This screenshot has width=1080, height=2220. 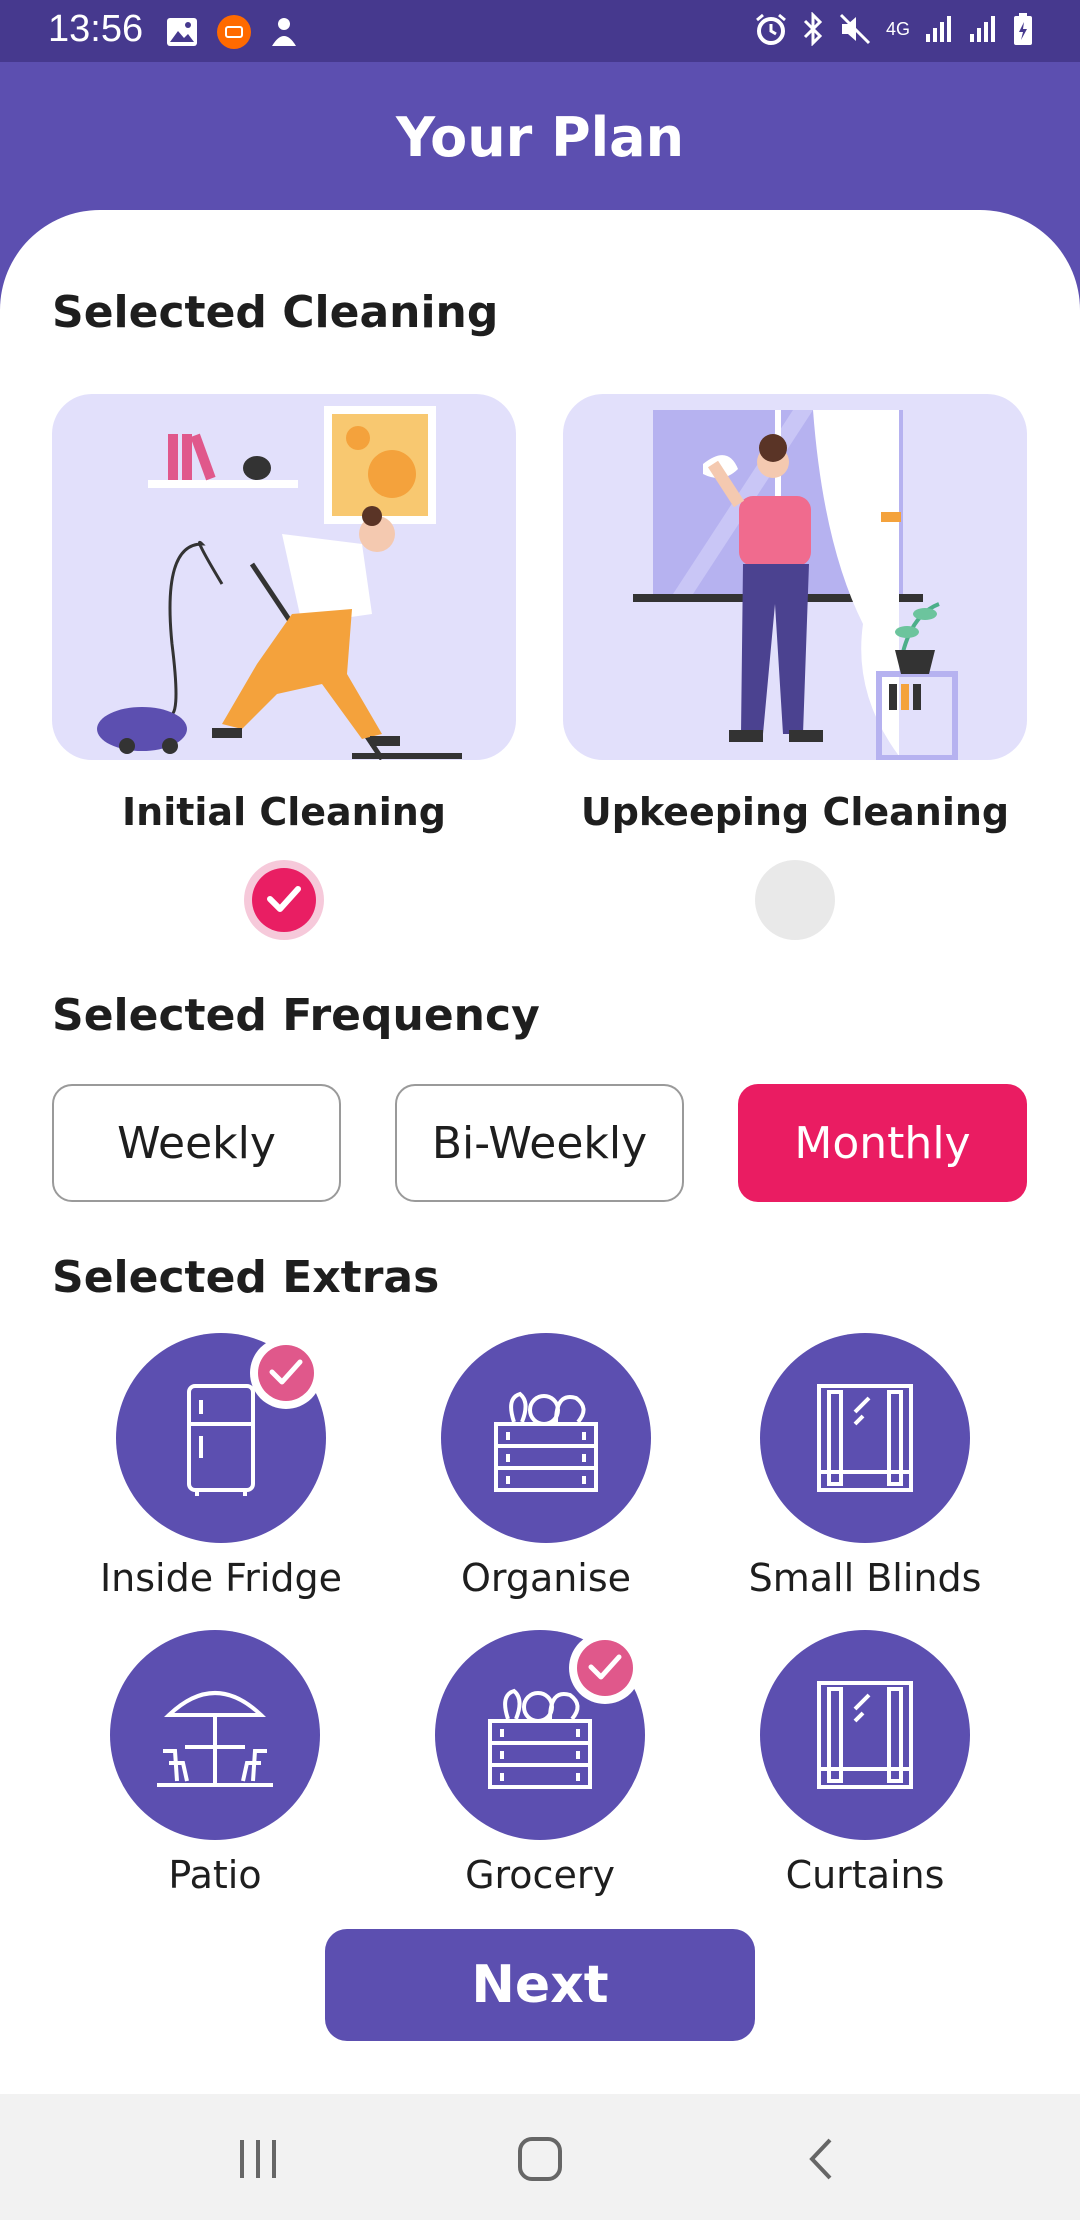 What do you see at coordinates (215, 1875) in the screenshot?
I see `extra-patio-label: Patio` at bounding box center [215, 1875].